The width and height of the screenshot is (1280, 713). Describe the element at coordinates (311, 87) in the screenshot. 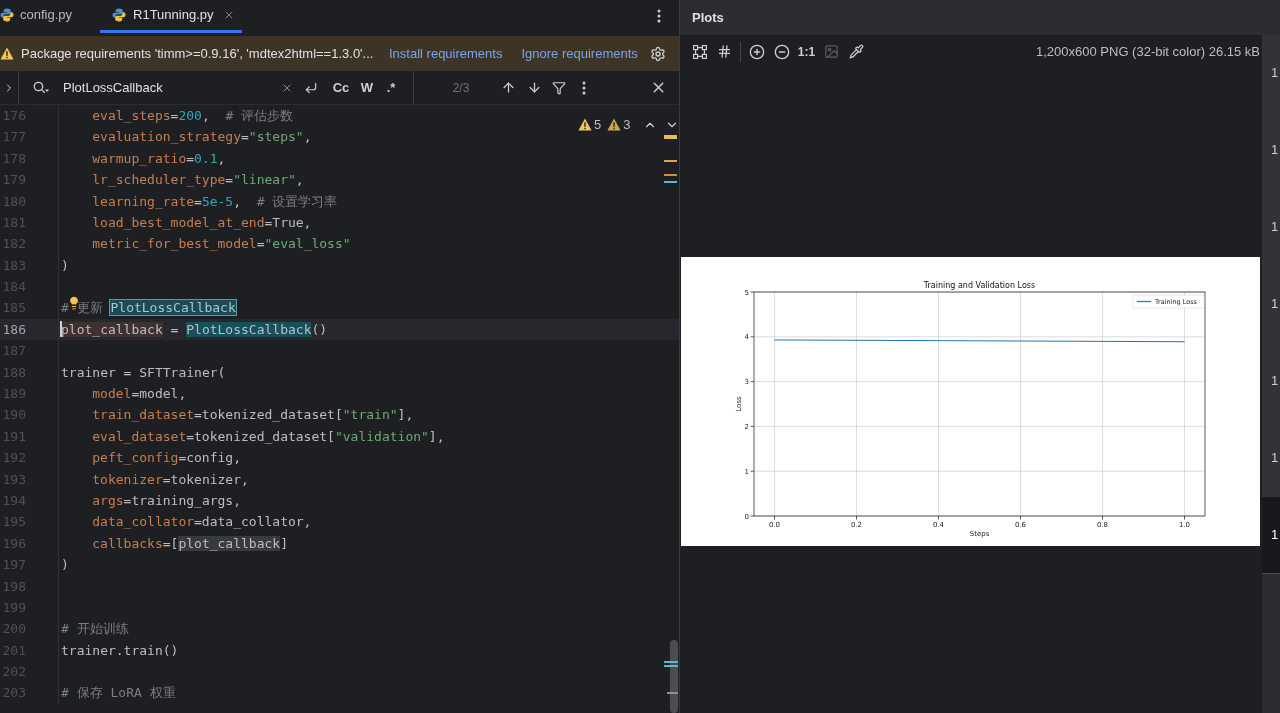

I see `return-arrow-icon` at that location.